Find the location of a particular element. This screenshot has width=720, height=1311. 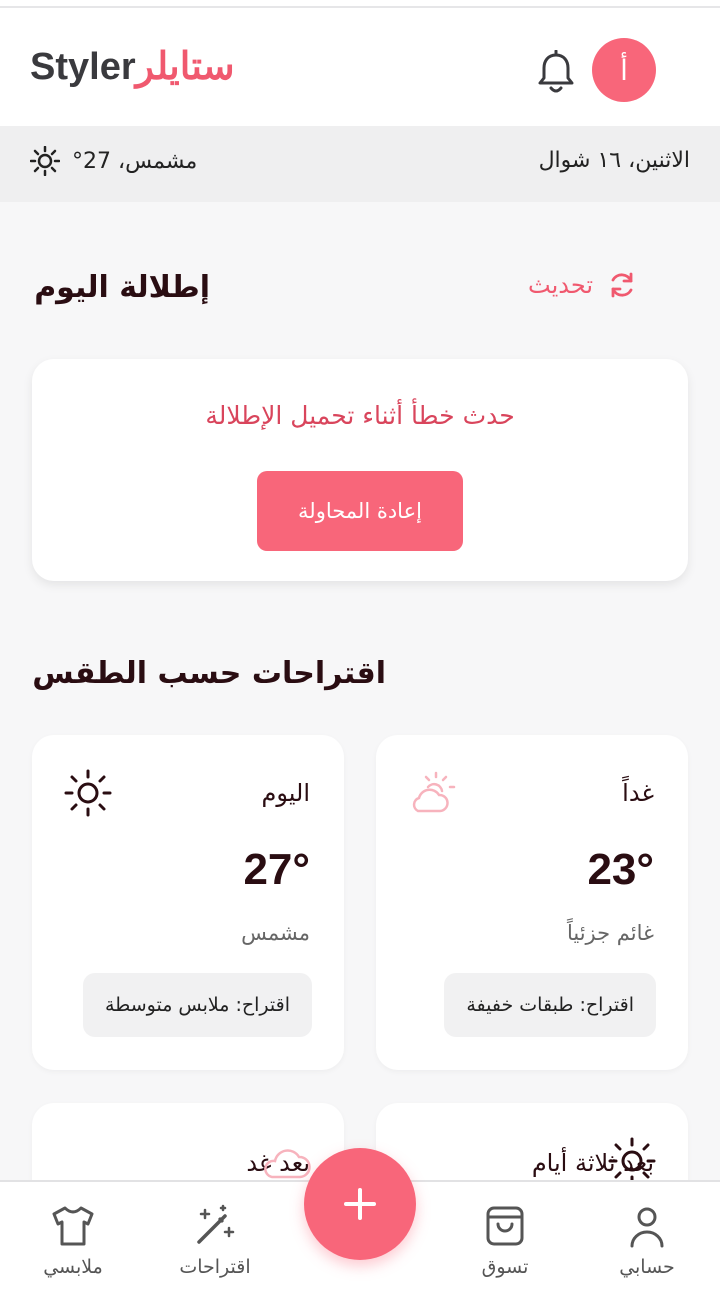

nav-clothes: ملابسي is located at coordinates (73, 1241).